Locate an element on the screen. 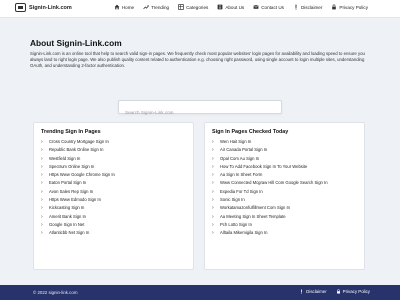 The width and height of the screenshot is (400, 300). nav-privacy: Privacy Policy is located at coordinates (349, 7).